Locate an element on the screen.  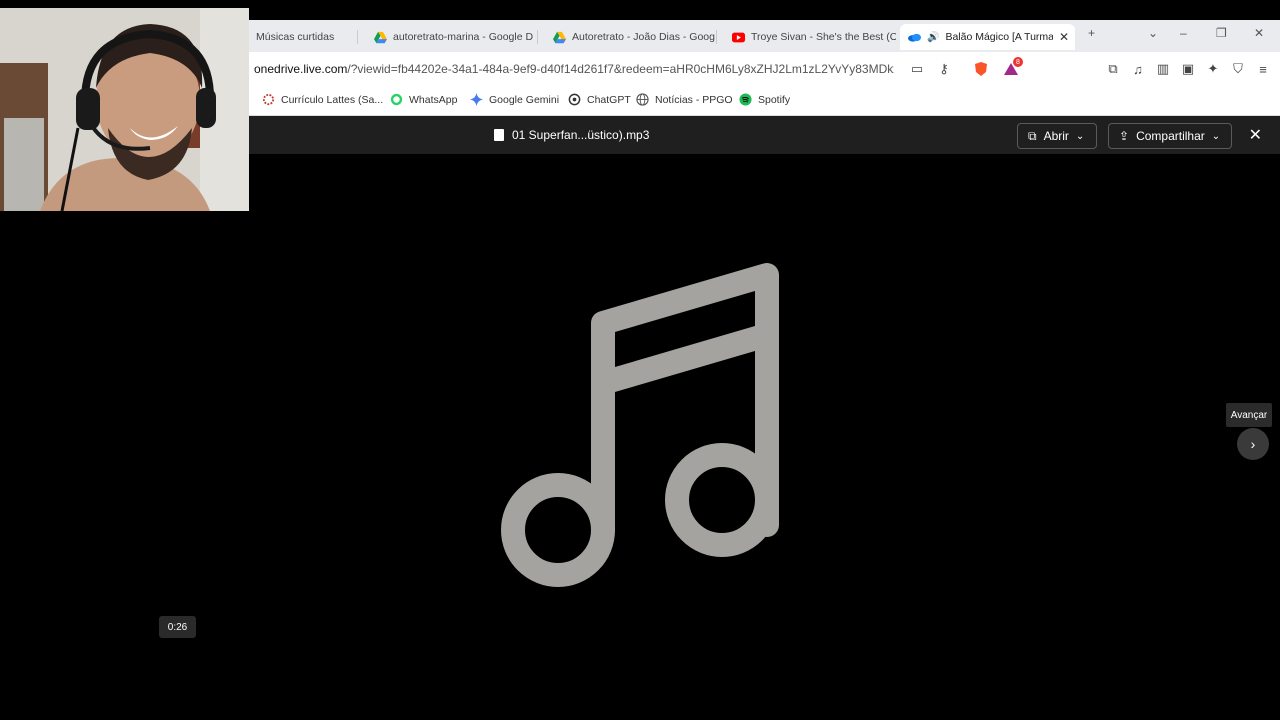
music-note-icon is located at coordinates (640, 425).